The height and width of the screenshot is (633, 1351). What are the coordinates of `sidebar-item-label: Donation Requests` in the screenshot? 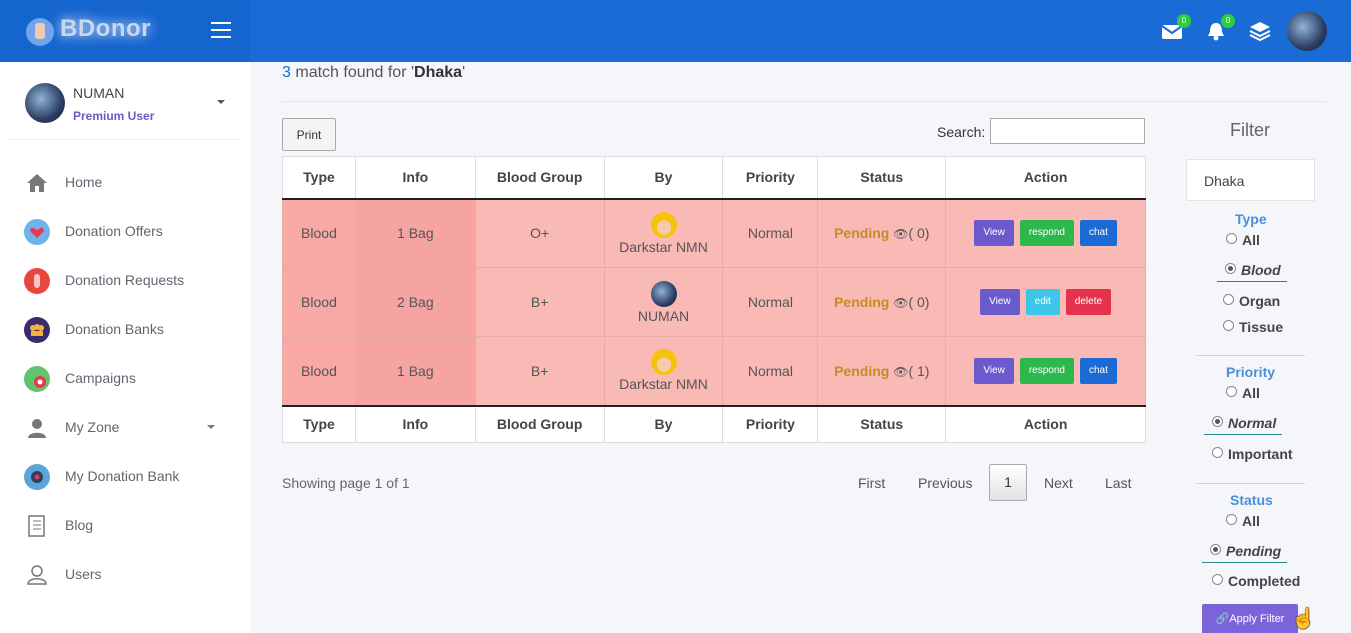 It's located at (125, 280).